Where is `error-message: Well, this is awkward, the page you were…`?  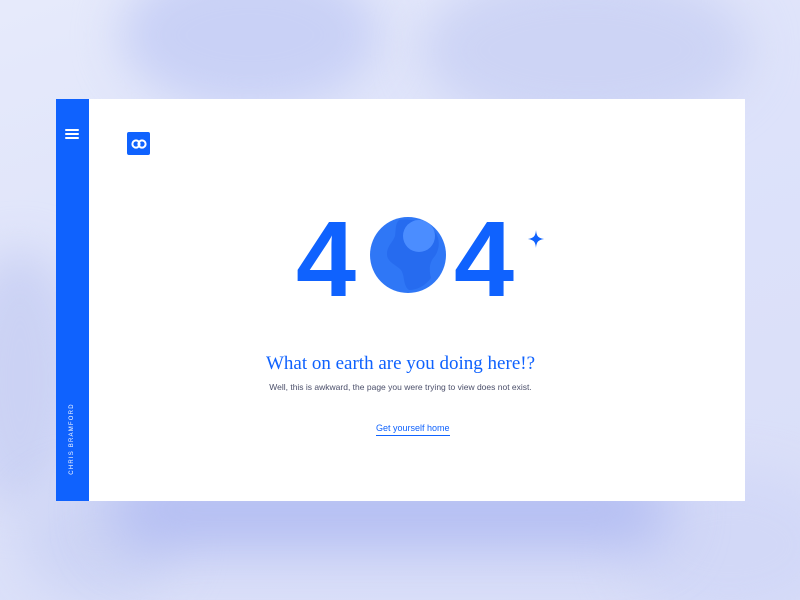 error-message: Well, this is awkward, the page you were… is located at coordinates (400, 387).